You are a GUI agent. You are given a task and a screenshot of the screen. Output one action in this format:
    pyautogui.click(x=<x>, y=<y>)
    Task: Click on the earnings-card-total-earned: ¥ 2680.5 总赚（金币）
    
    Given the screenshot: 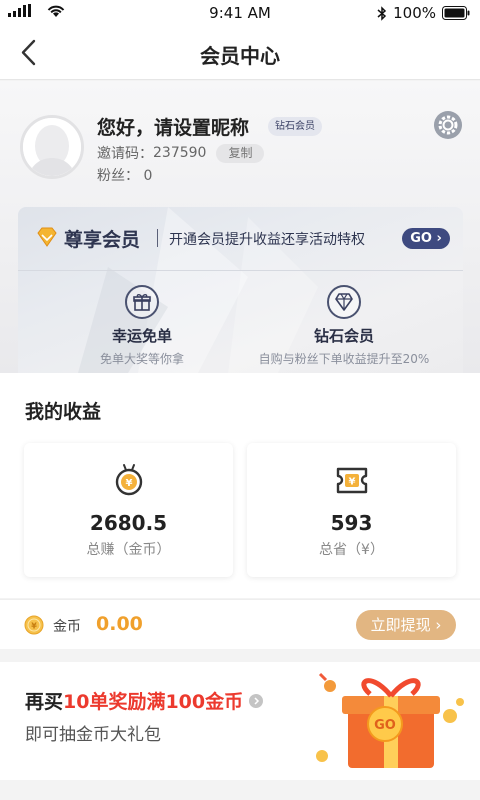 What is the action you would take?
    pyautogui.click(x=128, y=510)
    